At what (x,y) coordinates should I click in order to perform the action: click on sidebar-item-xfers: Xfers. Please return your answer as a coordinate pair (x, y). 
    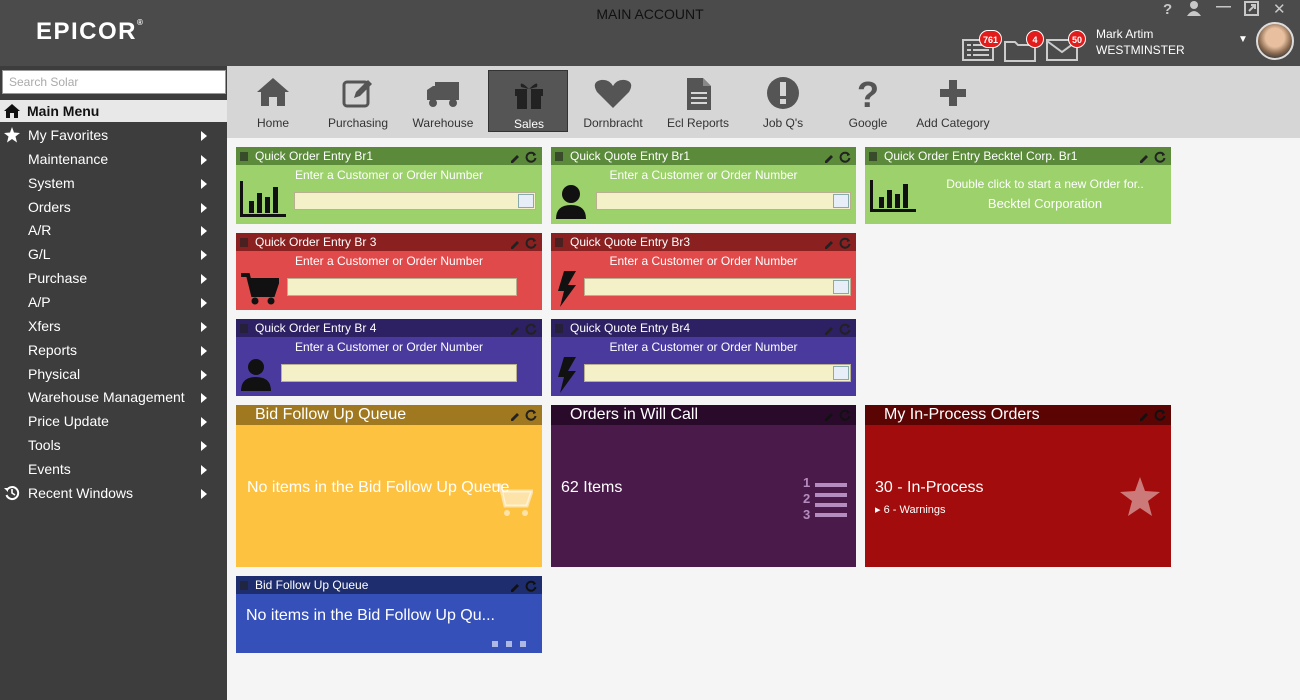
    Looking at the image, I should click on (113, 326).